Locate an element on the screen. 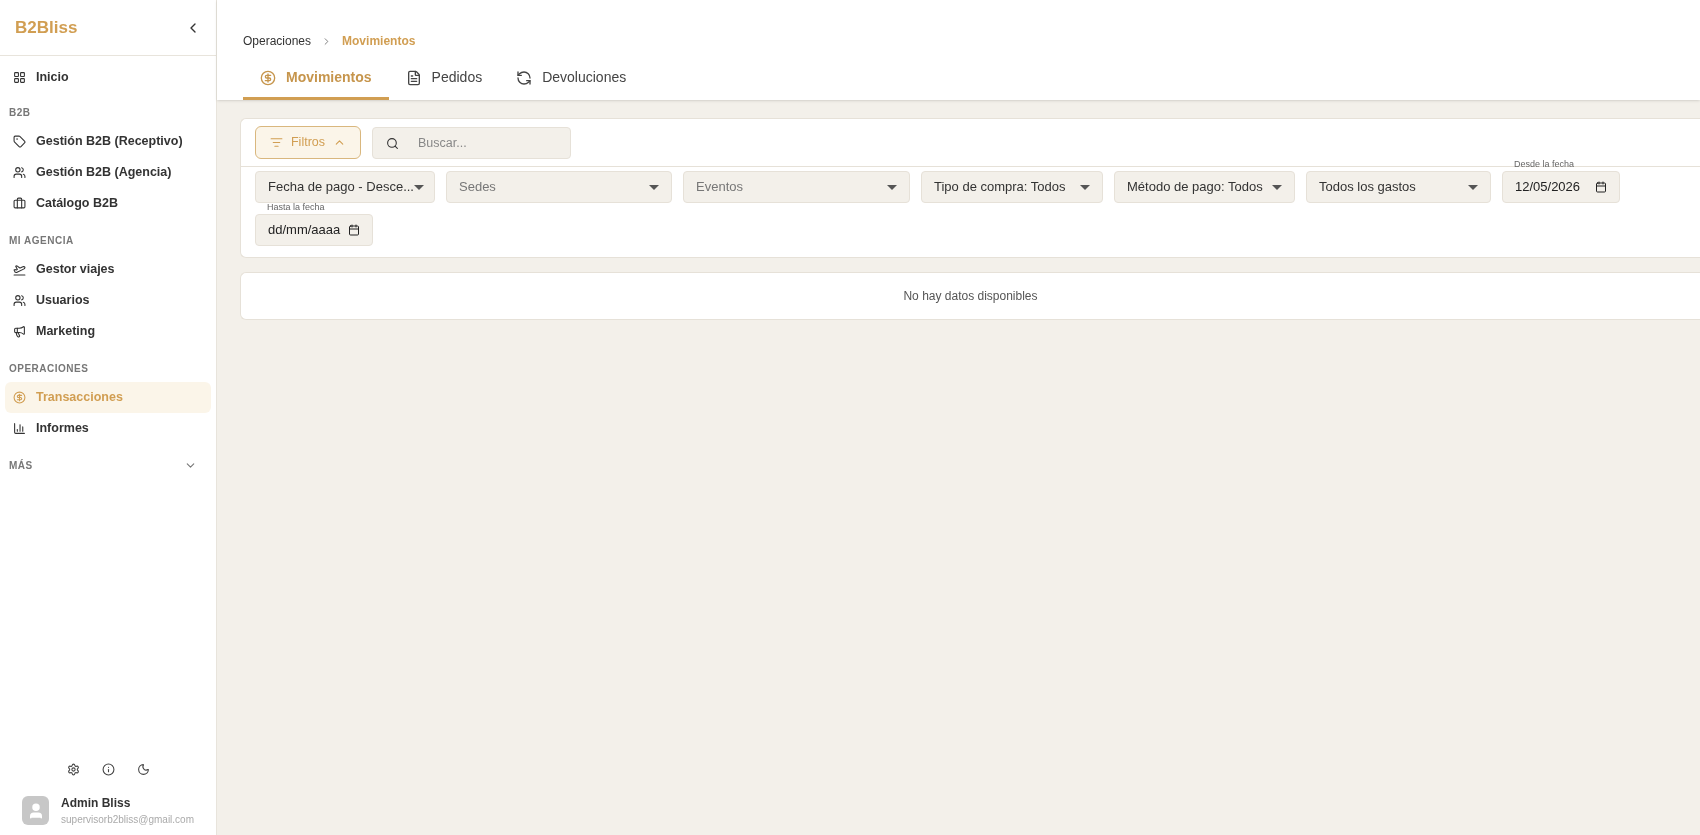 This screenshot has width=1700, height=835. chart-icon is located at coordinates (19, 428).